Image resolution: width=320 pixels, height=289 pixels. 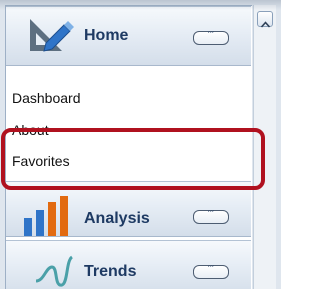 What do you see at coordinates (264, 147) in the screenshot?
I see `vertical-scrollbar` at bounding box center [264, 147].